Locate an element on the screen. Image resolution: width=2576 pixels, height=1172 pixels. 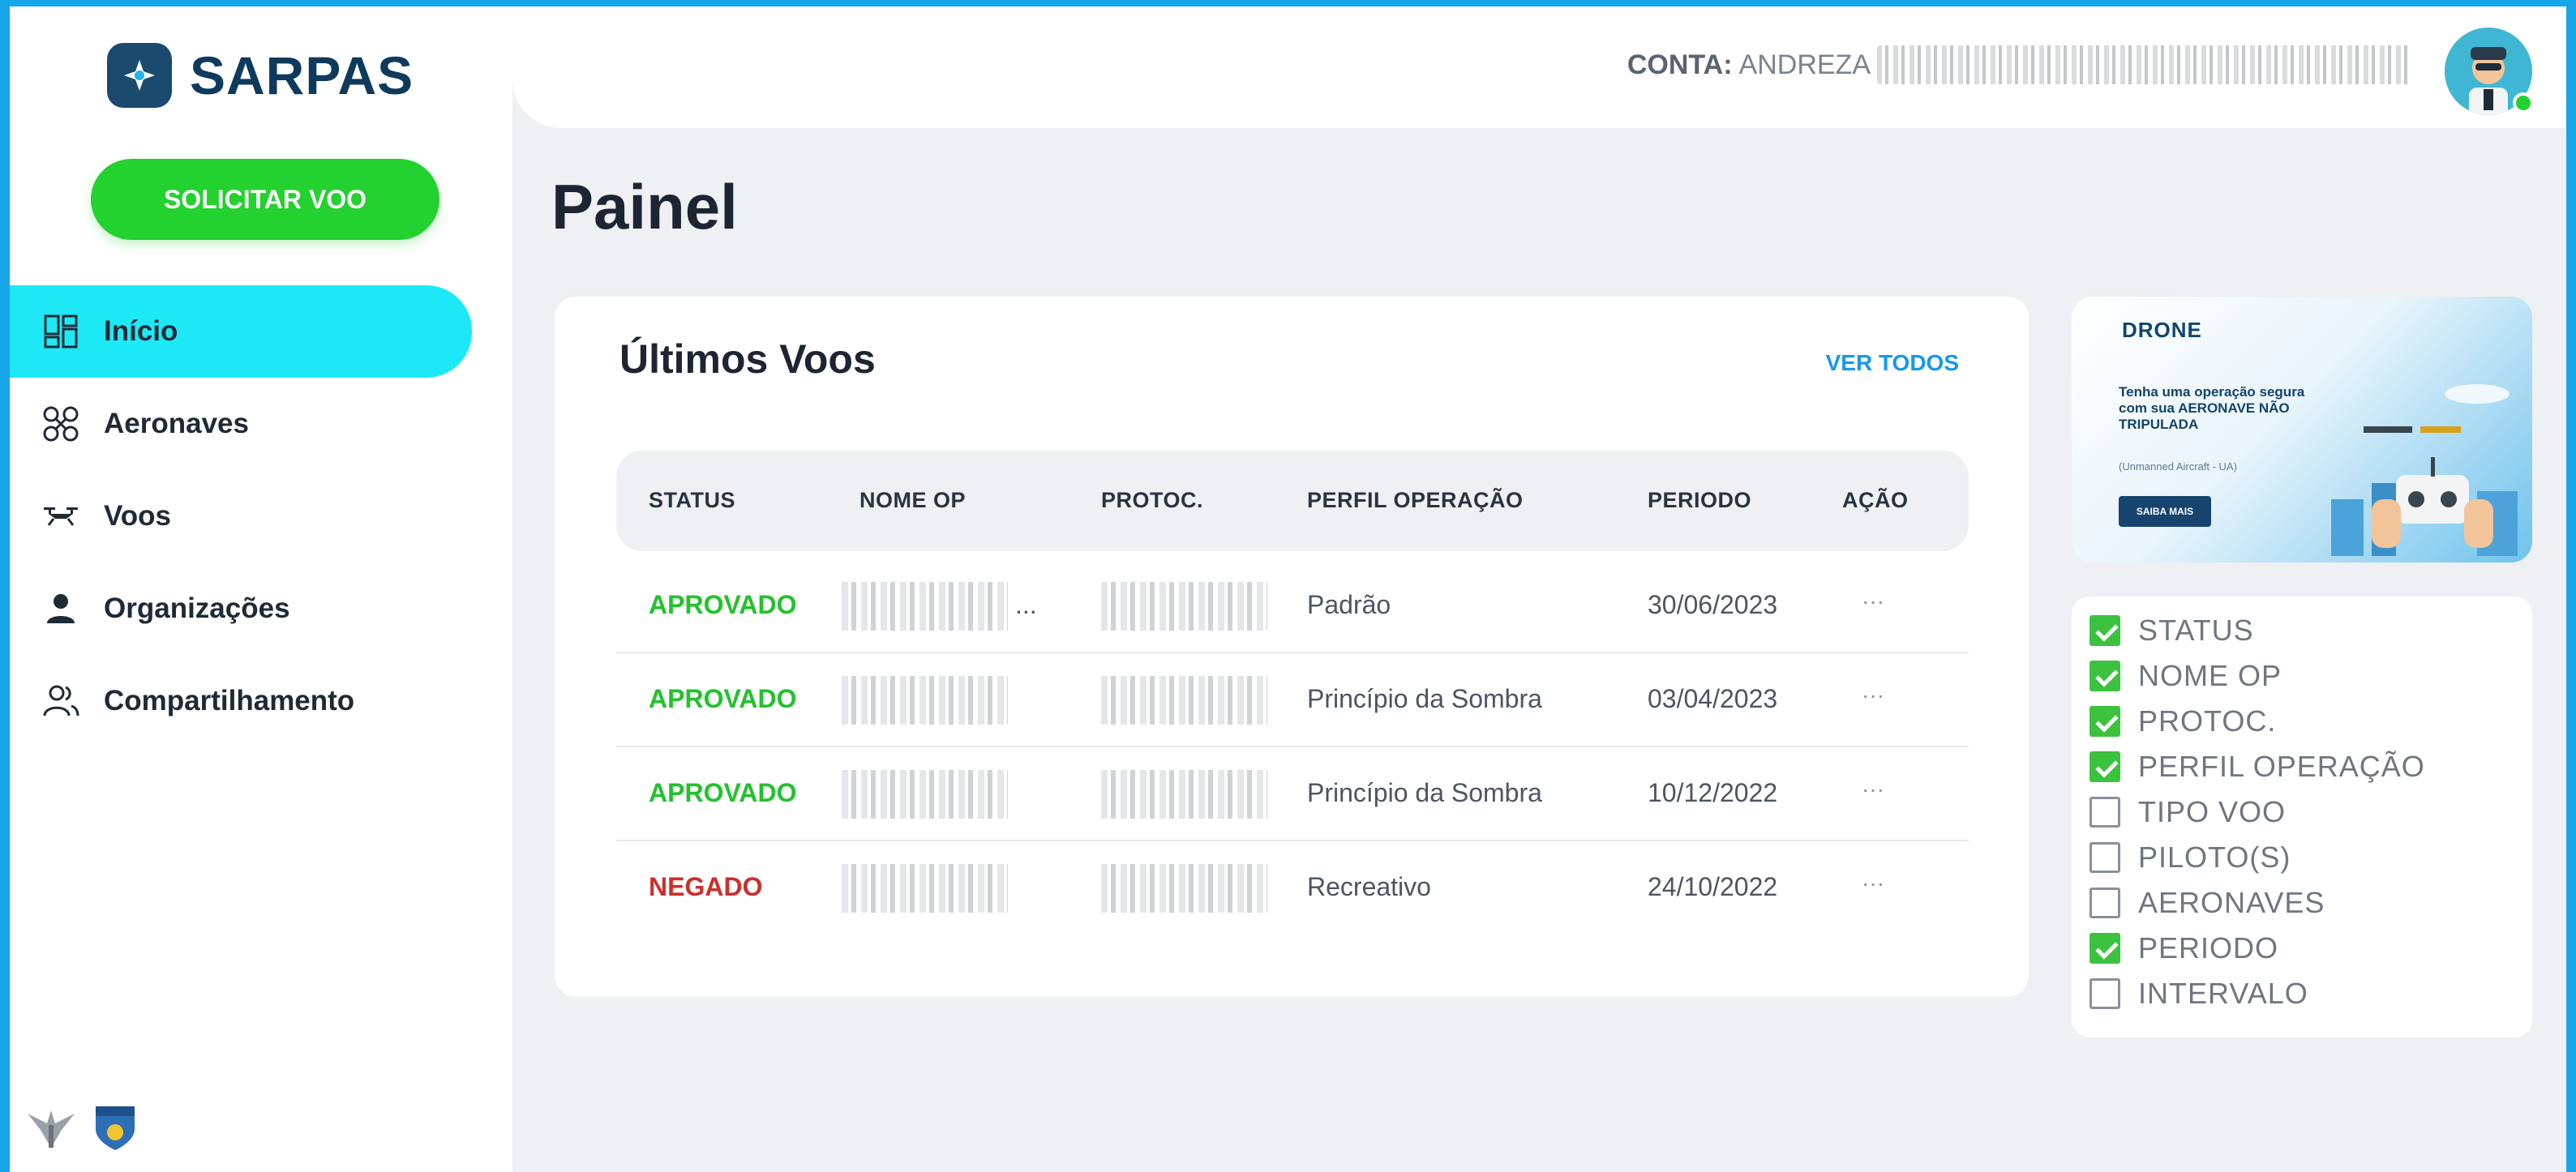
banner-note: (Unmanned Aircraft - UA) is located at coordinates (2178, 466).